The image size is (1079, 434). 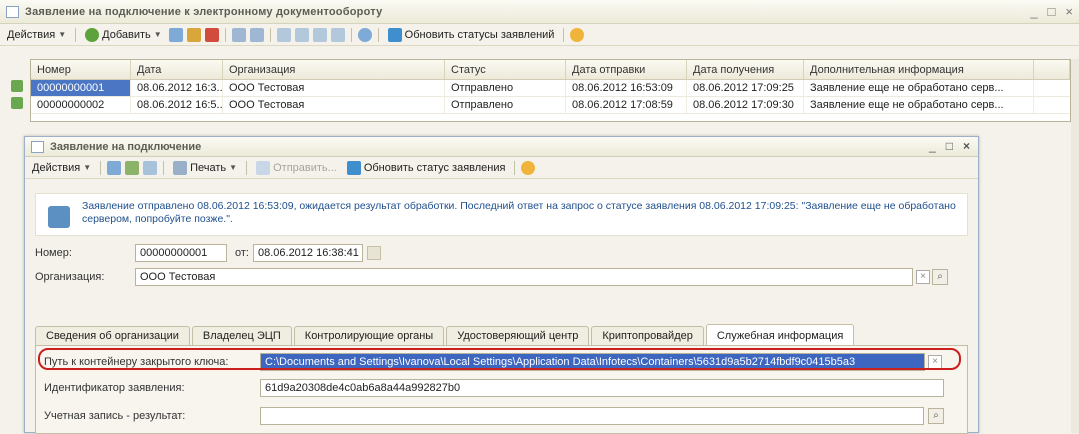 What do you see at coordinates (337, 34) in the screenshot?
I see `filter-icon` at bounding box center [337, 34].